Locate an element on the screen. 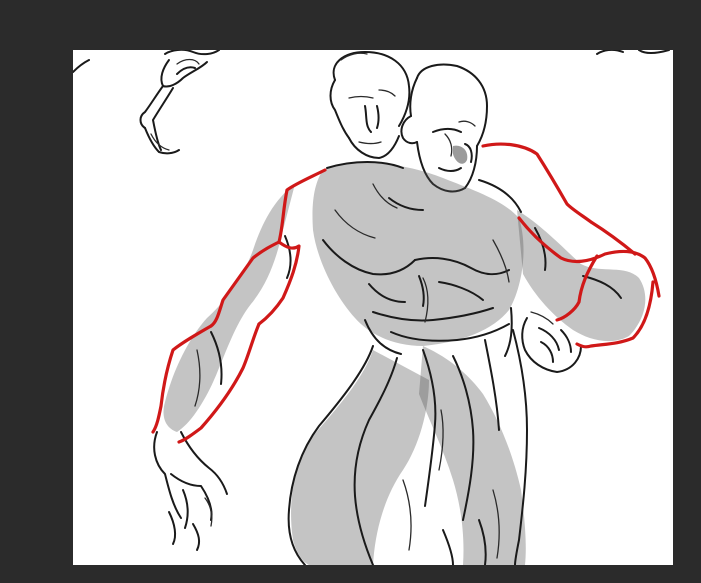 The image size is (701, 583). torso is located at coordinates (418, 259).